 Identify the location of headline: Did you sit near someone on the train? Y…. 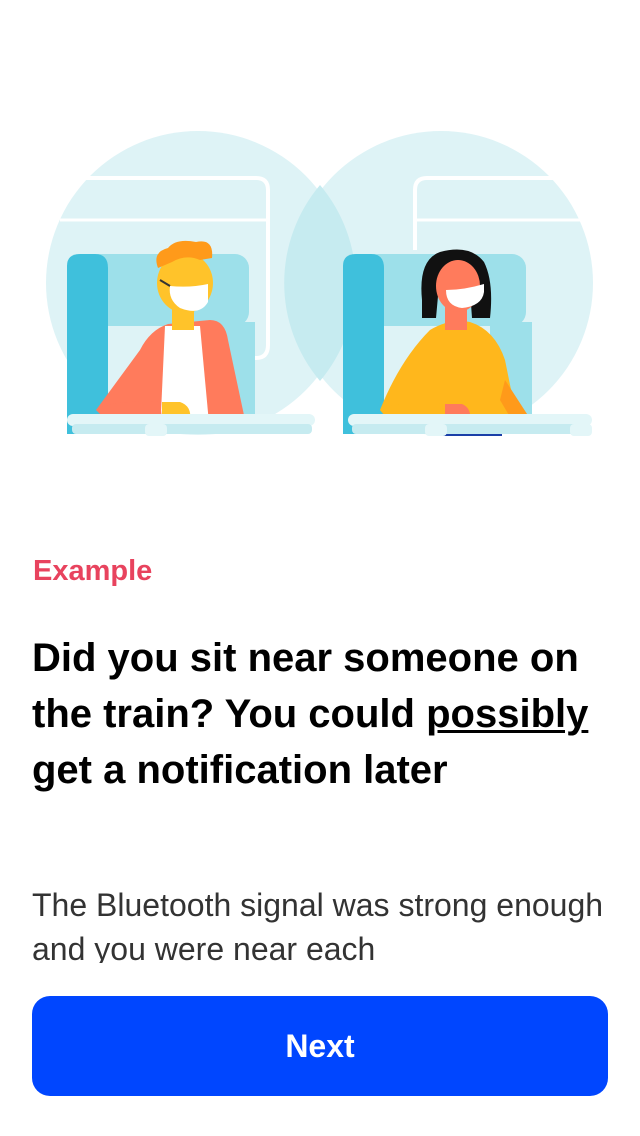
(322, 714).